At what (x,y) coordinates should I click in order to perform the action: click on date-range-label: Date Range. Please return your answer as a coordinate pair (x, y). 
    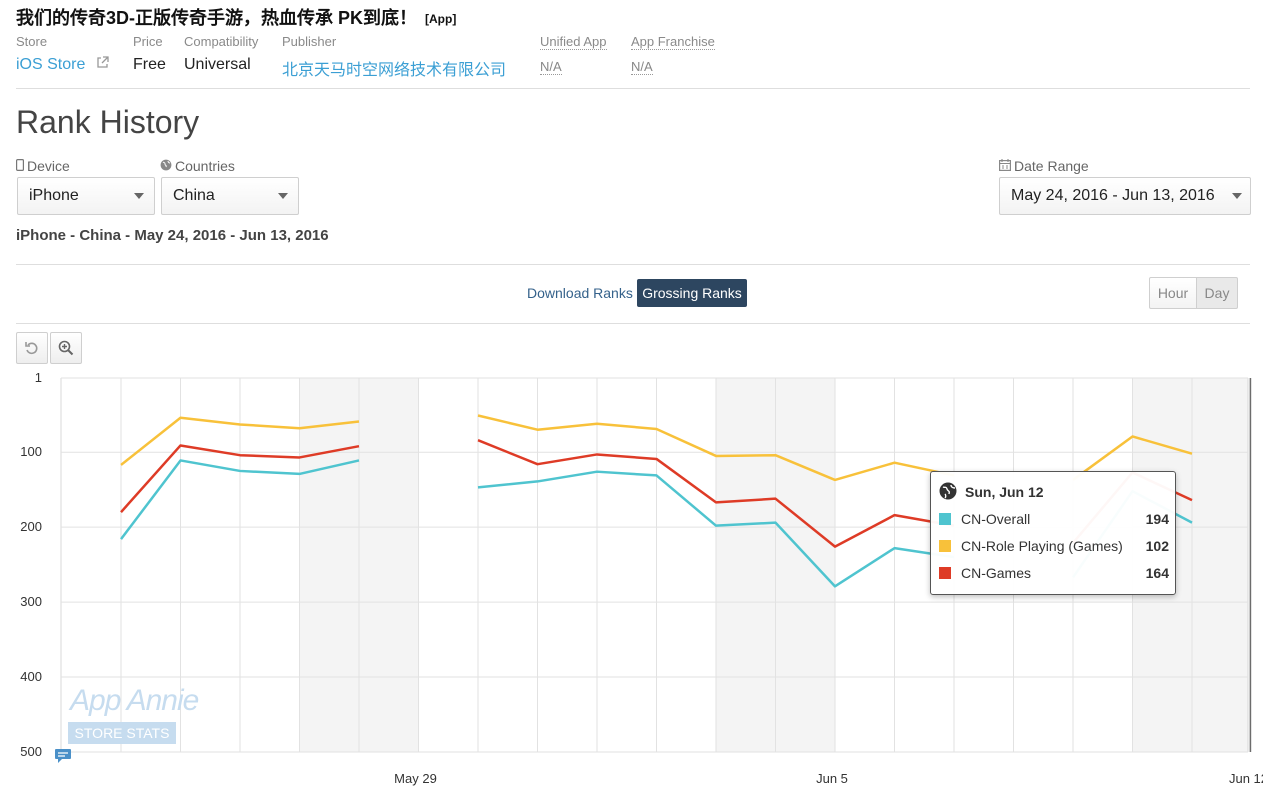
    Looking at the image, I should click on (1044, 166).